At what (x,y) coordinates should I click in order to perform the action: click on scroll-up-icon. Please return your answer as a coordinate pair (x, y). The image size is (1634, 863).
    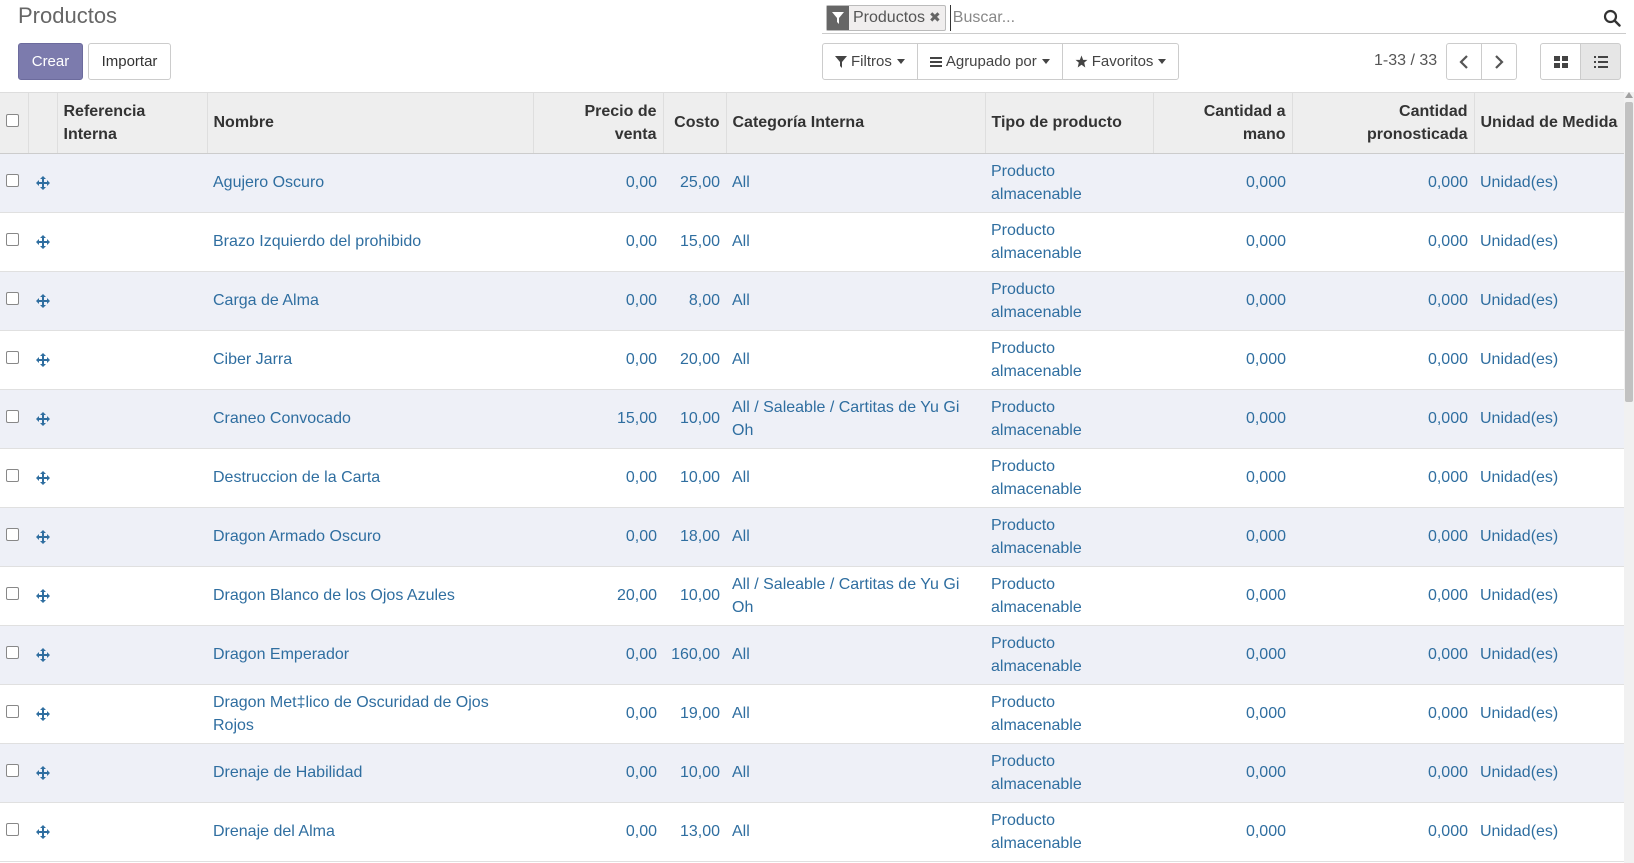
    Looking at the image, I should click on (1629, 95).